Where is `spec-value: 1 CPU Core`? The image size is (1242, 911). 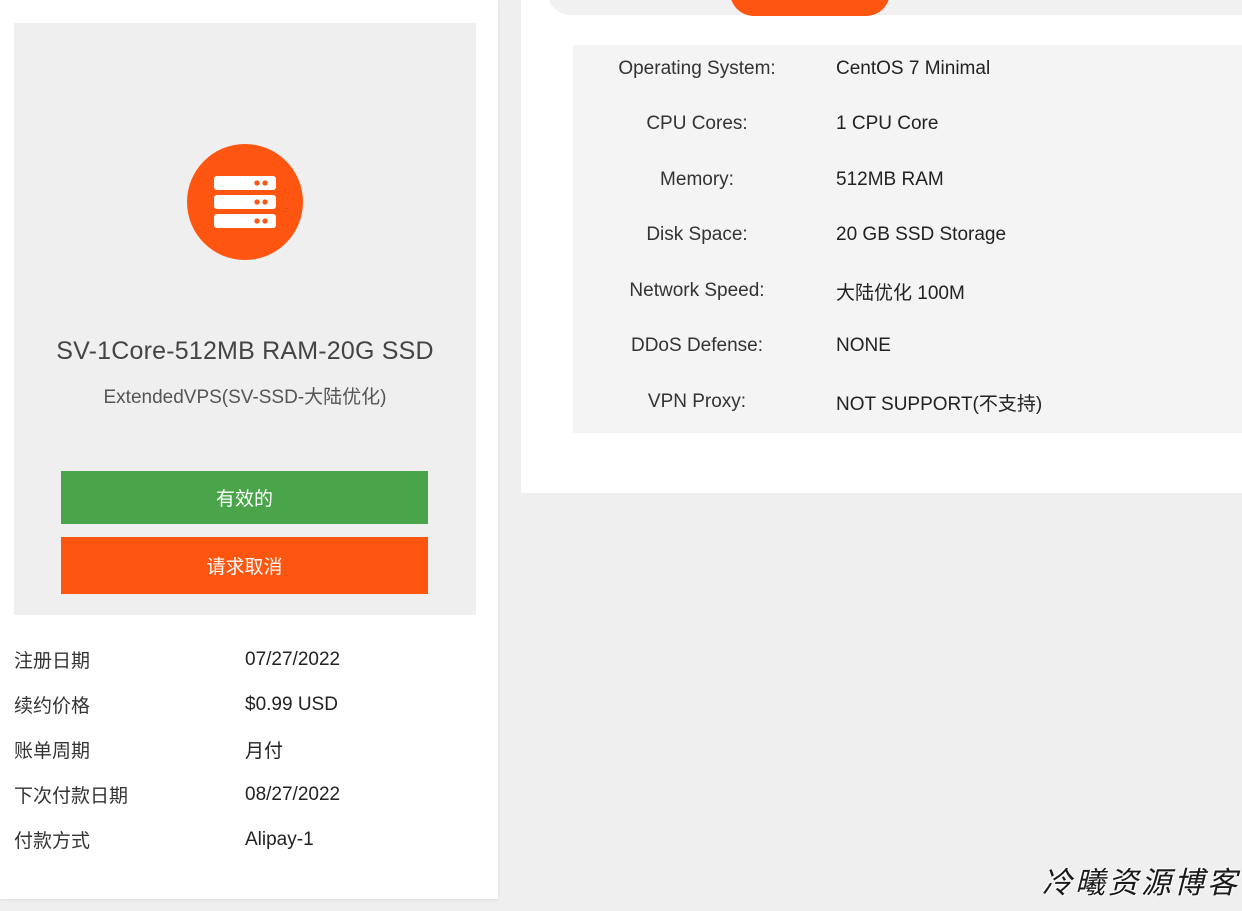 spec-value: 1 CPU Core is located at coordinates (887, 123).